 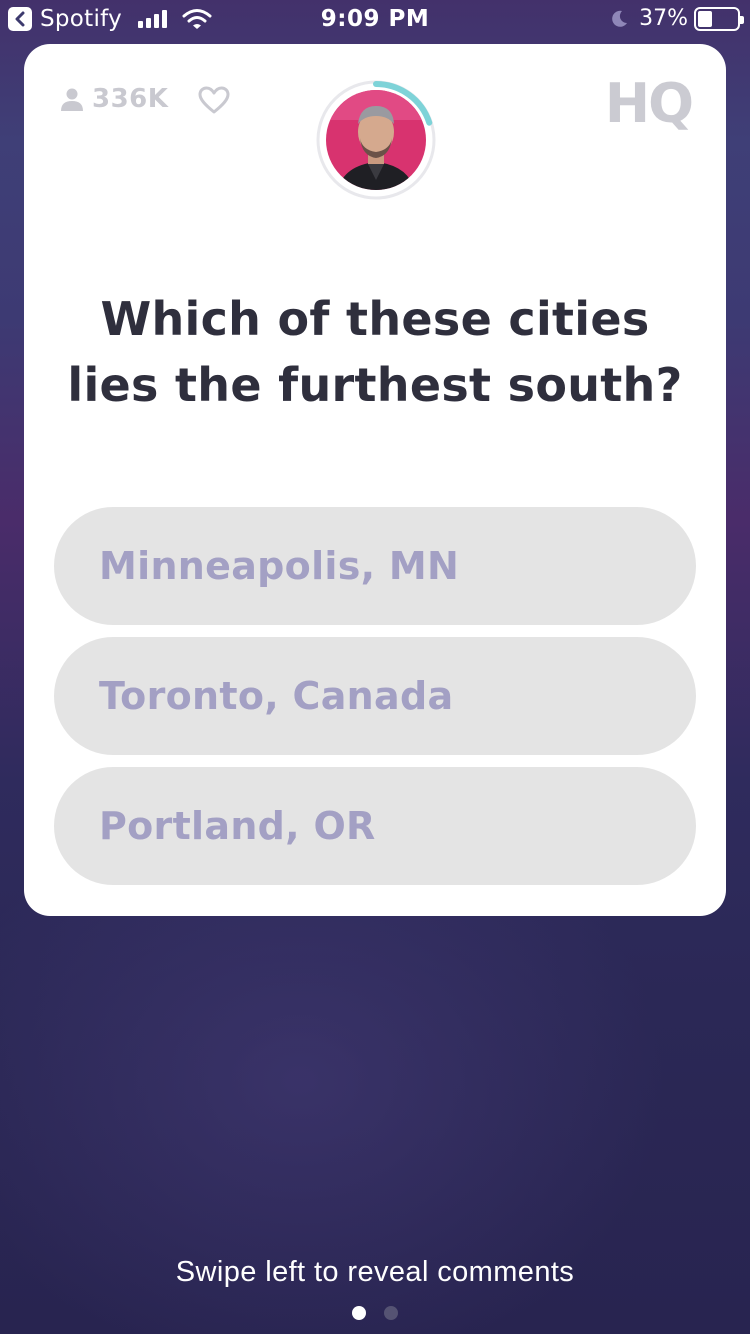 What do you see at coordinates (663, 18) in the screenshot?
I see `battery-percent: 37%` at bounding box center [663, 18].